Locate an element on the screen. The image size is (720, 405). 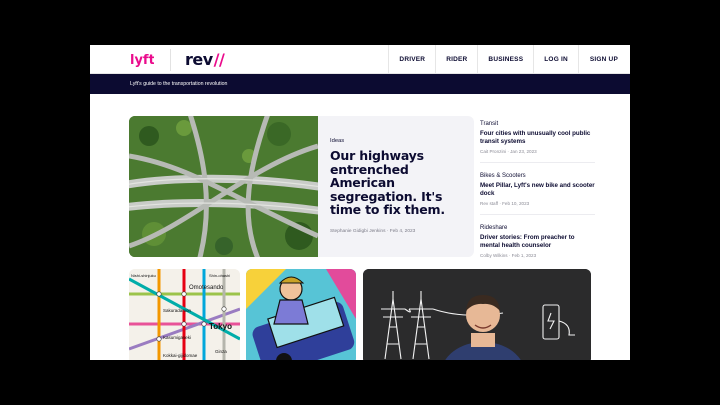
map-label: Nishi-shinjuku is located at coordinates (143, 275).